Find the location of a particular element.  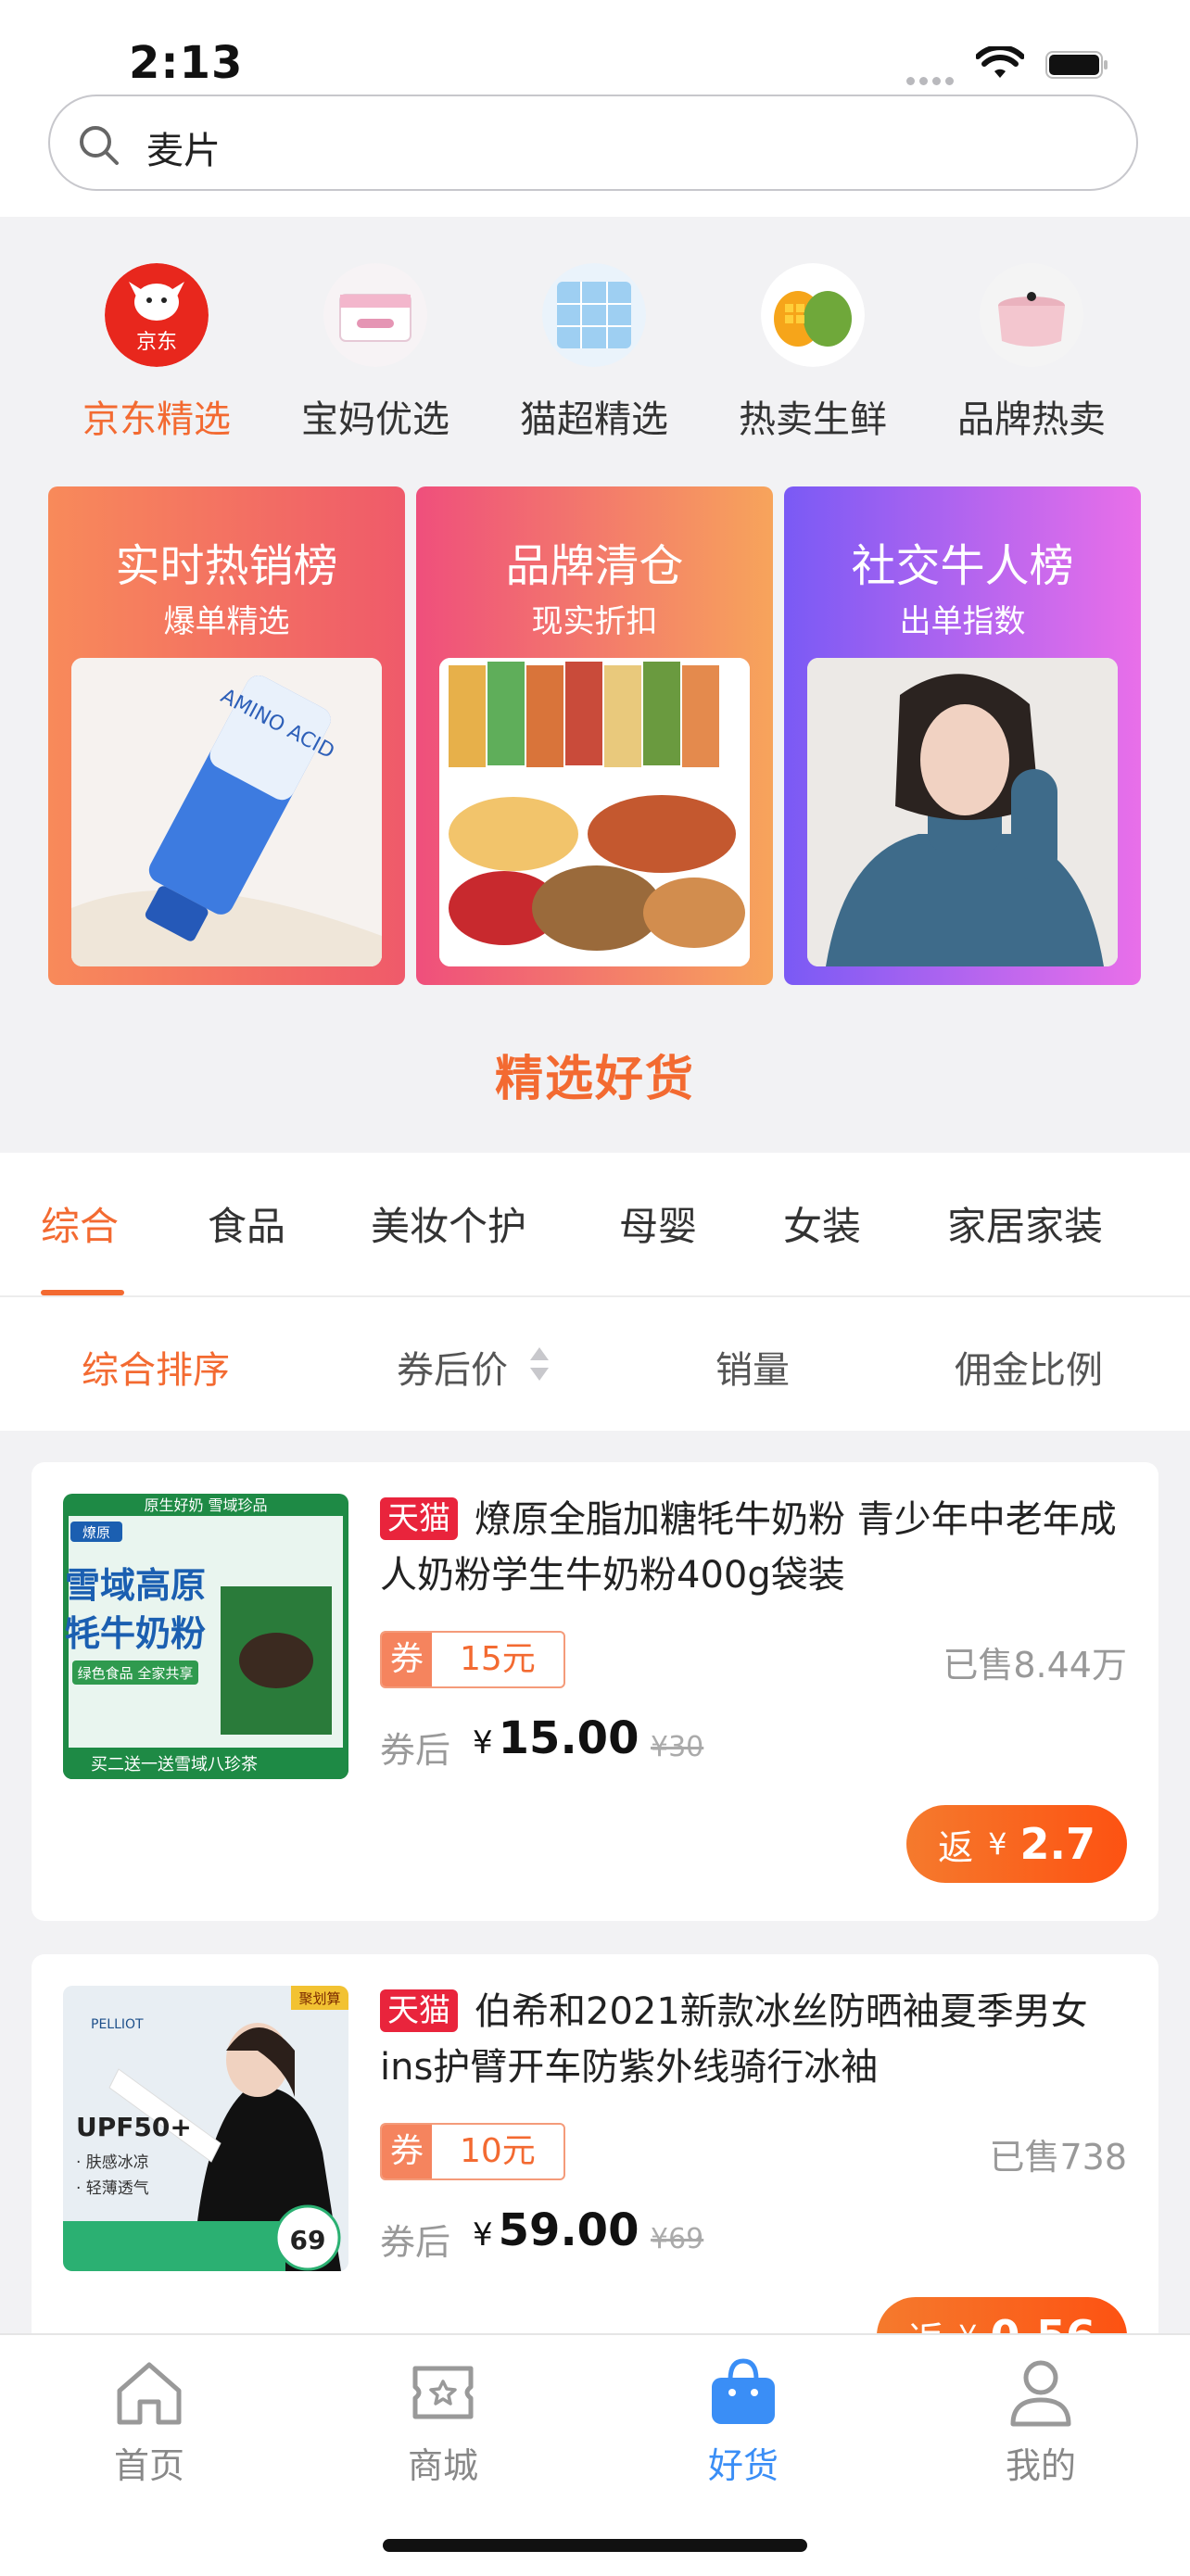

nav-label: 商城 is located at coordinates (442, 2465).